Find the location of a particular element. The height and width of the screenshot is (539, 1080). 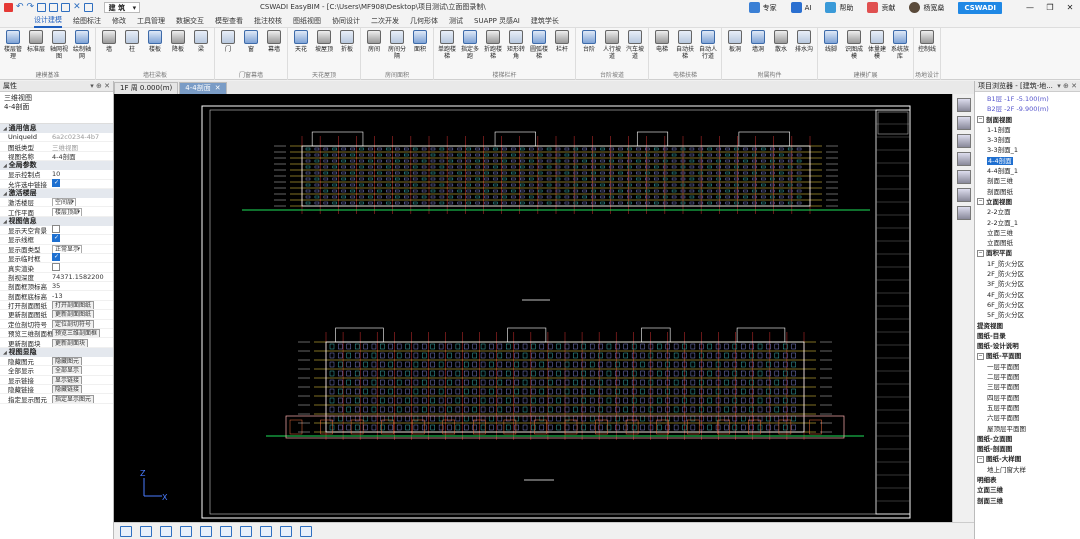

property-button: 全部显示 is located at coordinates (67, 370).